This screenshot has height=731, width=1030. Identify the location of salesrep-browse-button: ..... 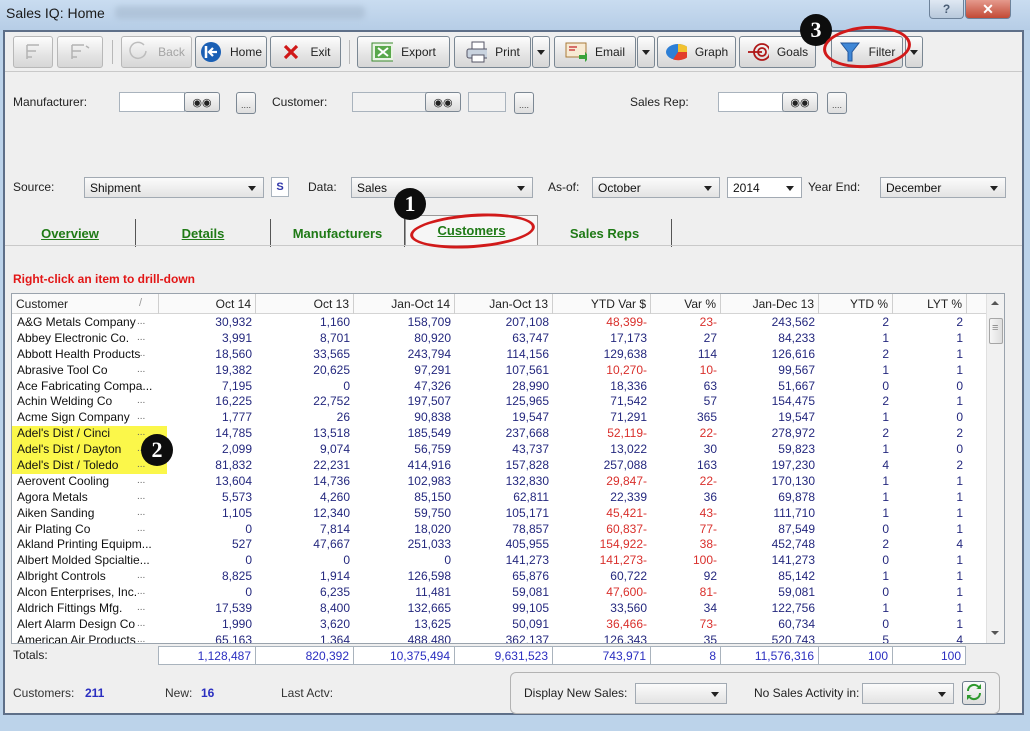
(837, 103).